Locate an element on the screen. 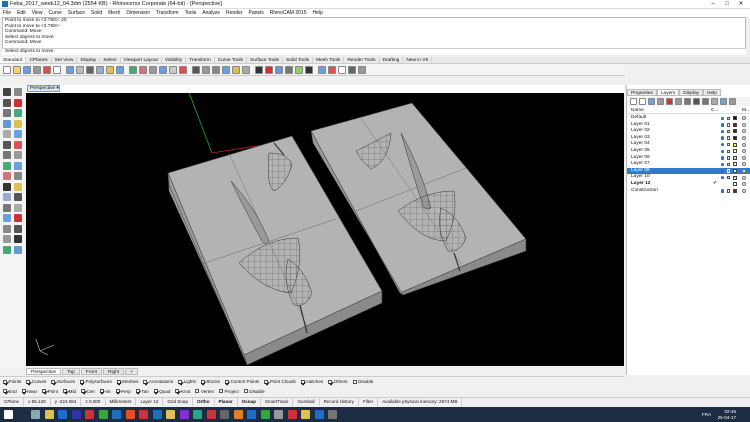 The image size is (750, 422). filter-annotations: Annotations is located at coordinates (158, 381).